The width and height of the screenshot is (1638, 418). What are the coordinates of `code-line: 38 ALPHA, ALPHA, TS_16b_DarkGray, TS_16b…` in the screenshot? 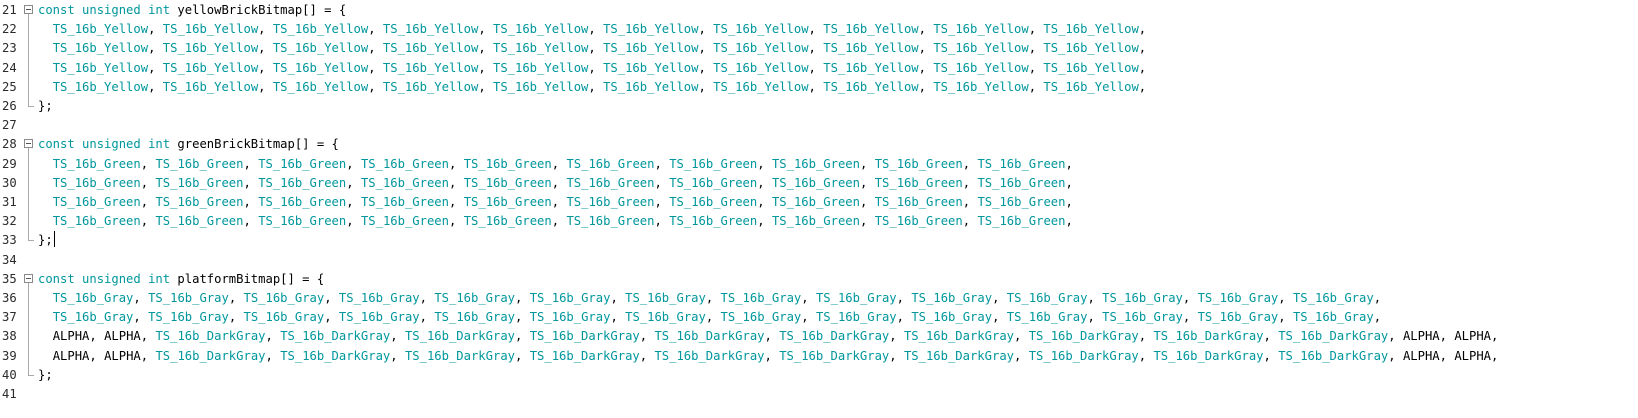 It's located at (819, 336).